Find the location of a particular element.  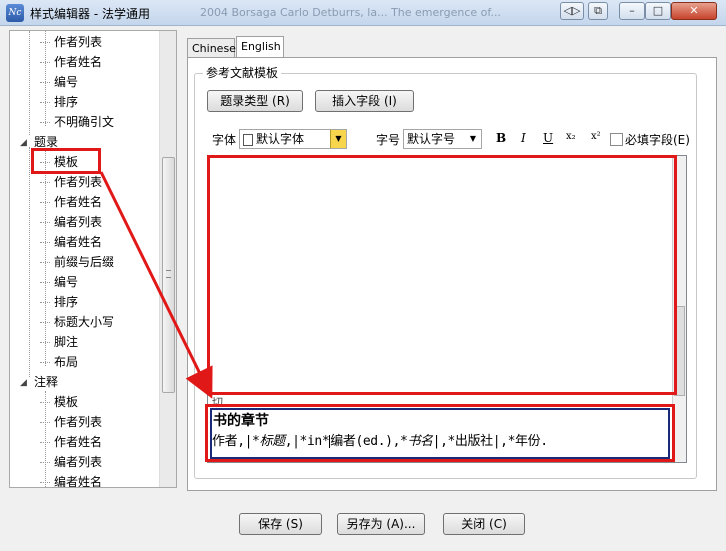

underline-button: U is located at coordinates (548, 138).